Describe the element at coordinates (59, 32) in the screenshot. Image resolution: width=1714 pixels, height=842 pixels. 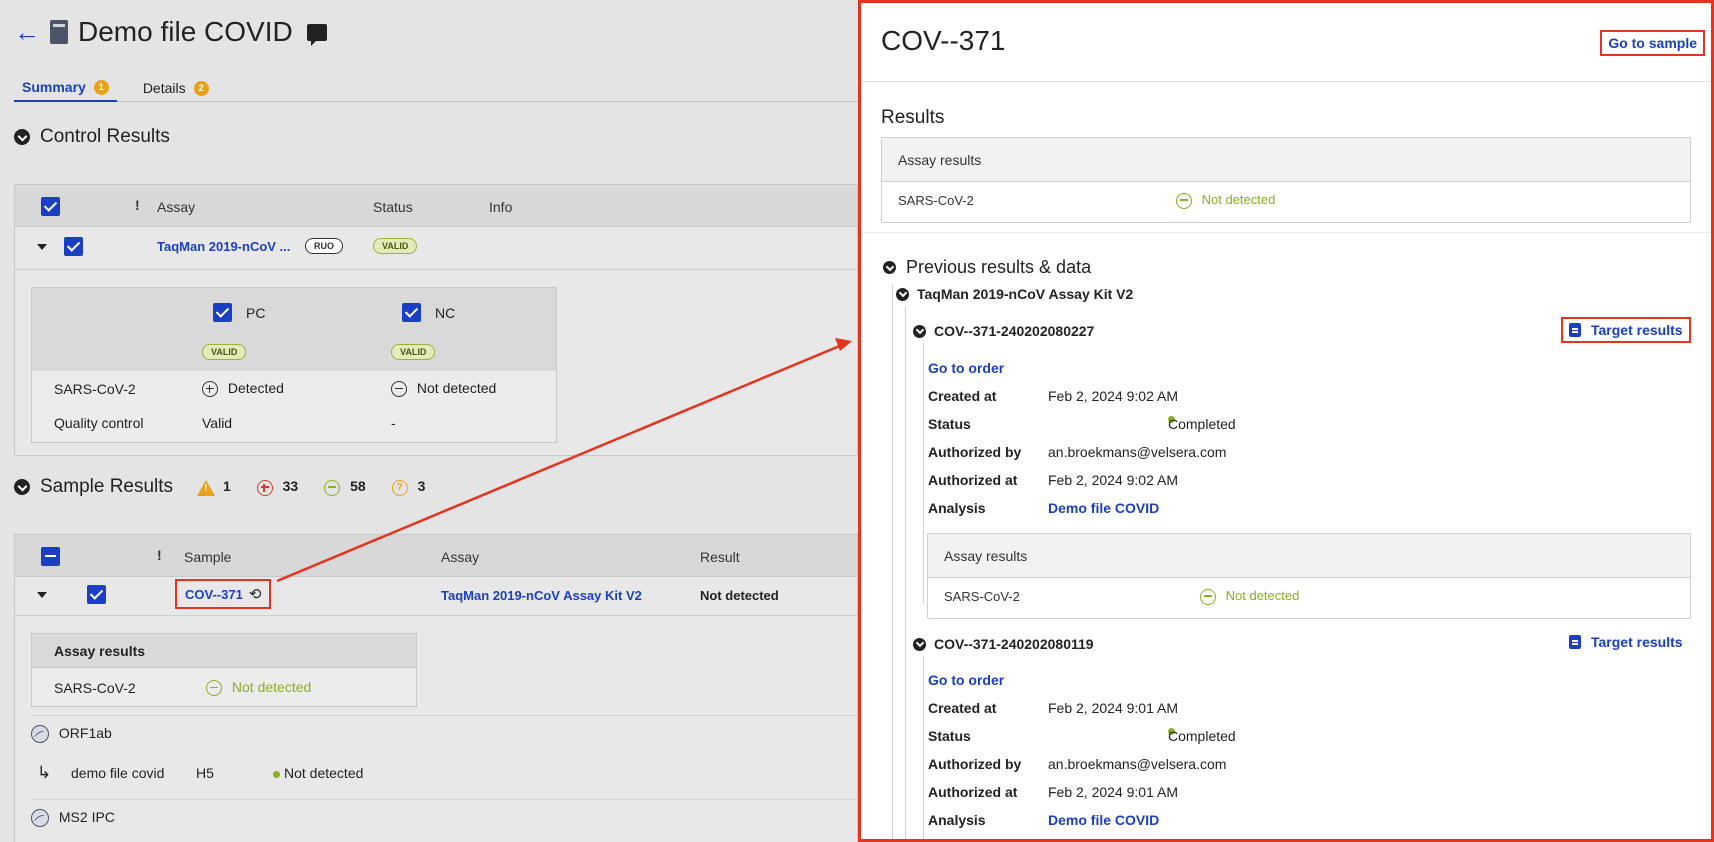
I see `file-icon` at that location.